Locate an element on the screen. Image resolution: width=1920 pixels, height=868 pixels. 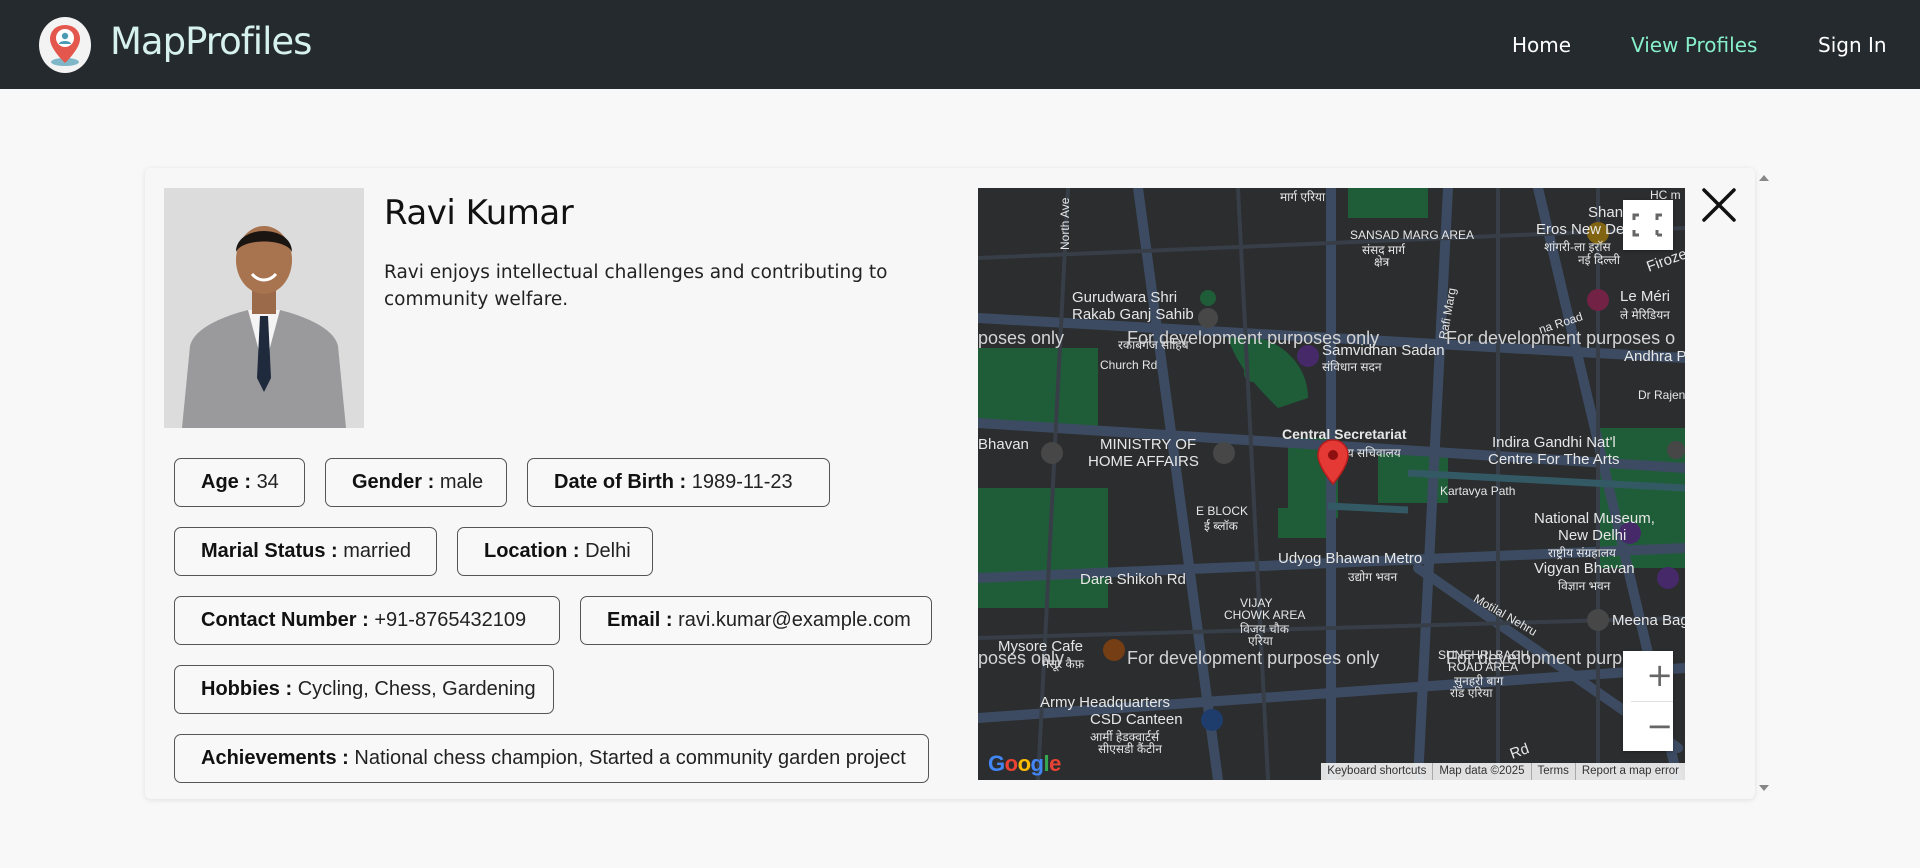
map-label: Dr Rajen is located at coordinates (1661, 395).